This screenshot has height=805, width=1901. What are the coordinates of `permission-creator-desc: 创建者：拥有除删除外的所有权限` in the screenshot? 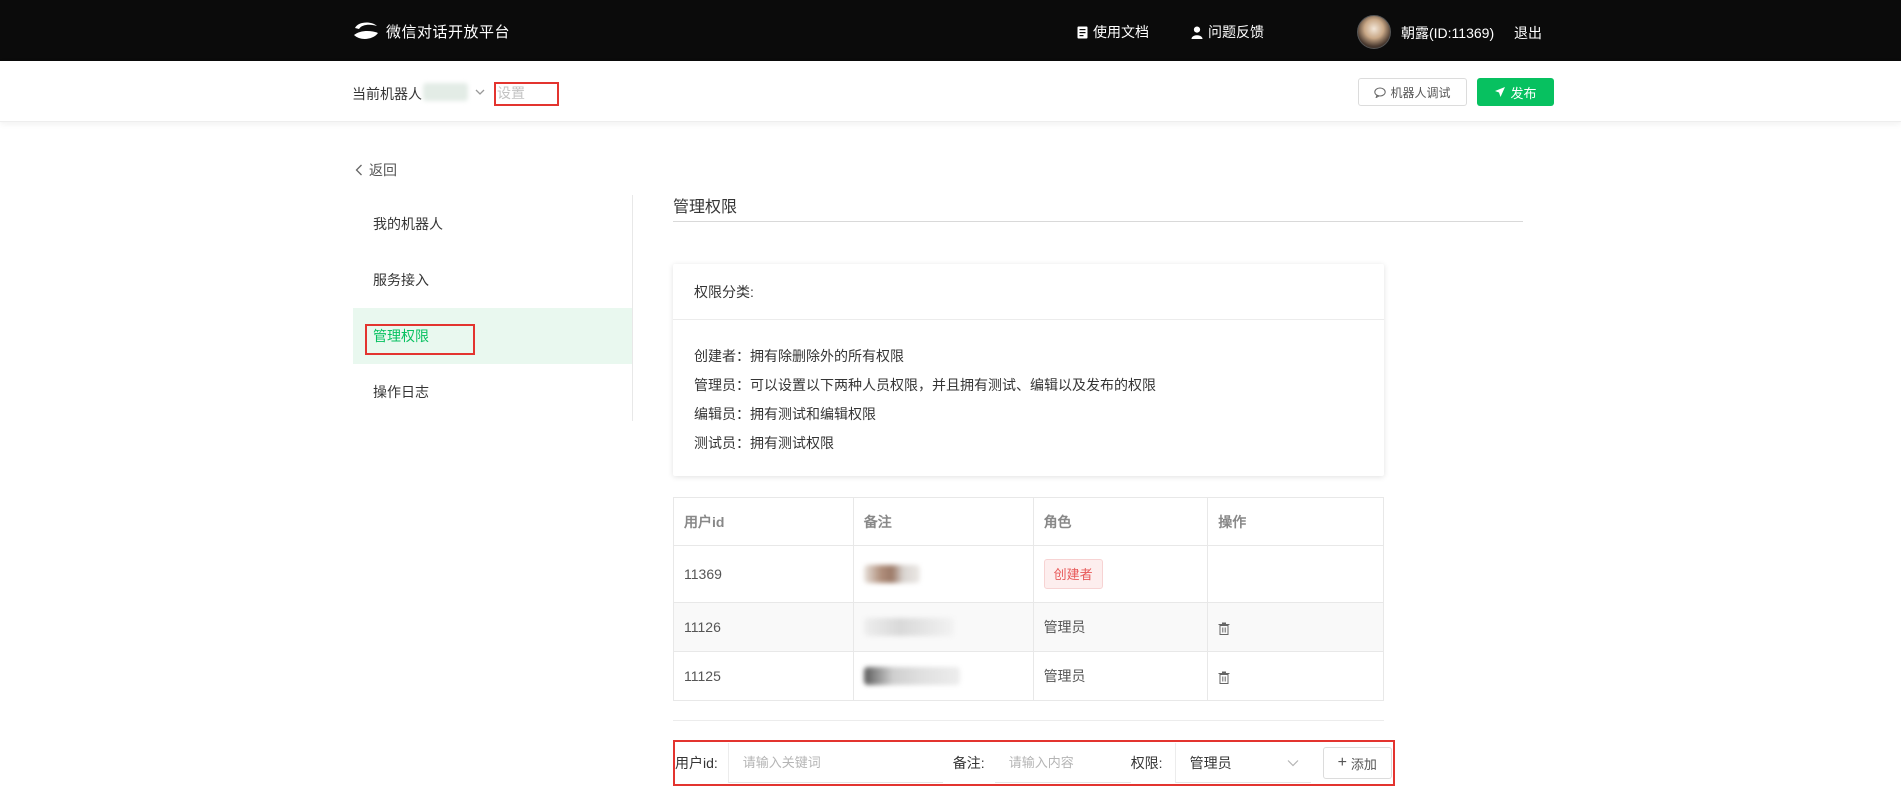 It's located at (799, 356).